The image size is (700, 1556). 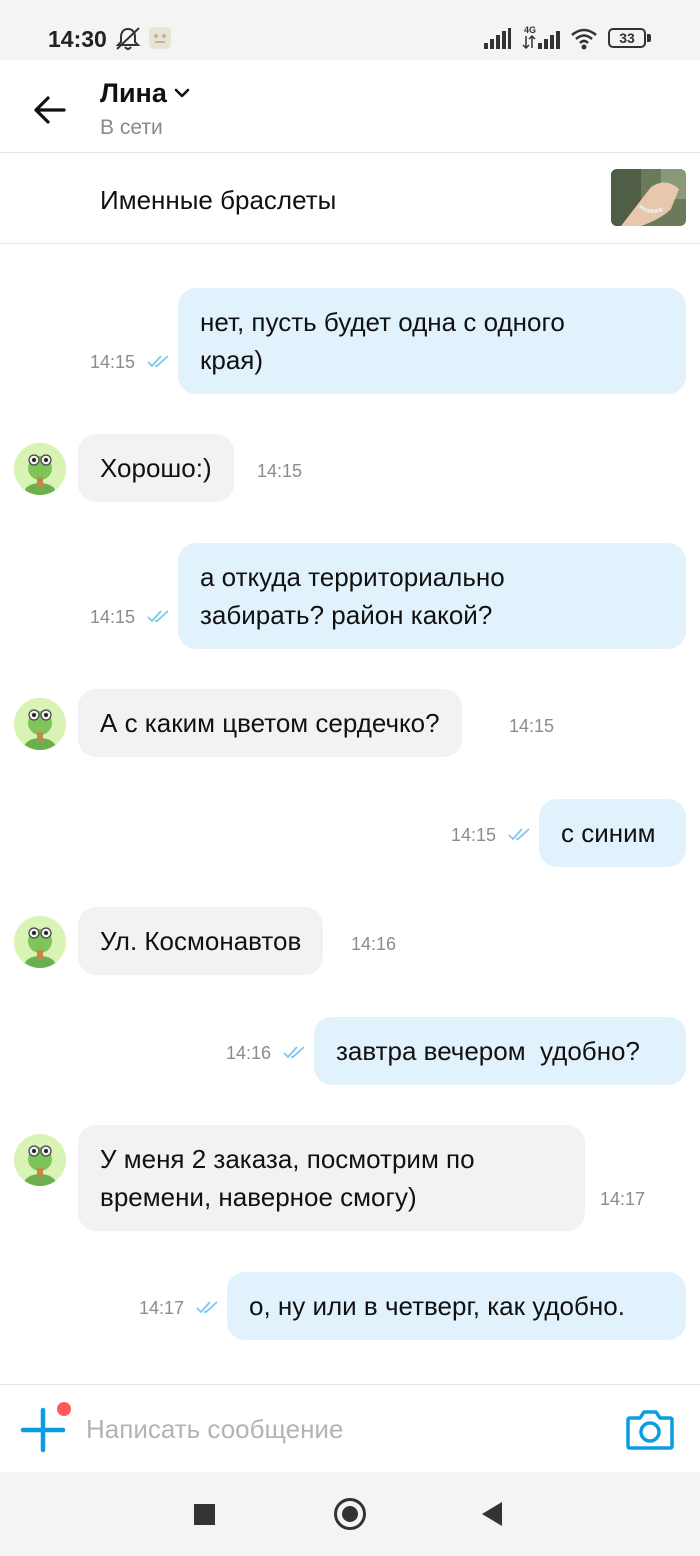 I want to click on message-text-line: времени, наверное смогу), so click(x=258, y=1197).